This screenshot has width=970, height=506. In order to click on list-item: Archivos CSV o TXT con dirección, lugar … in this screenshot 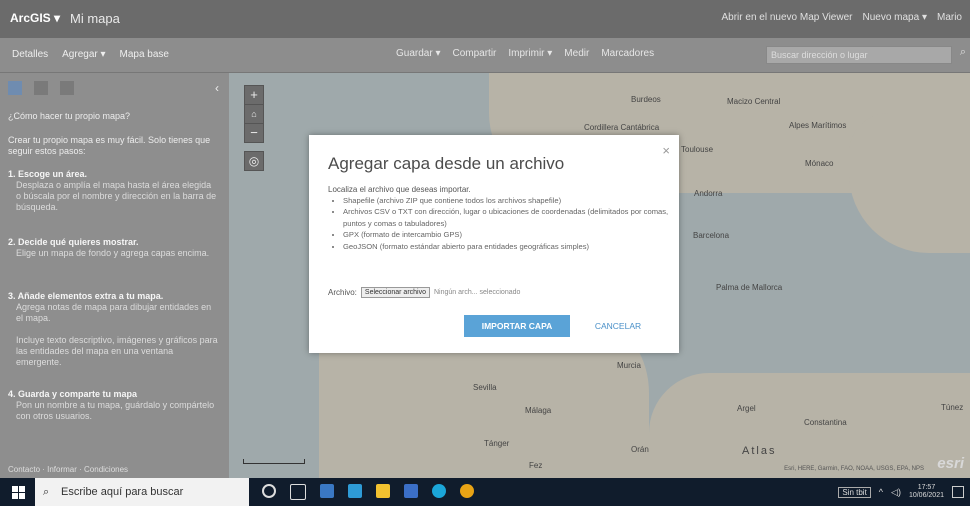, I will do `click(508, 217)`.